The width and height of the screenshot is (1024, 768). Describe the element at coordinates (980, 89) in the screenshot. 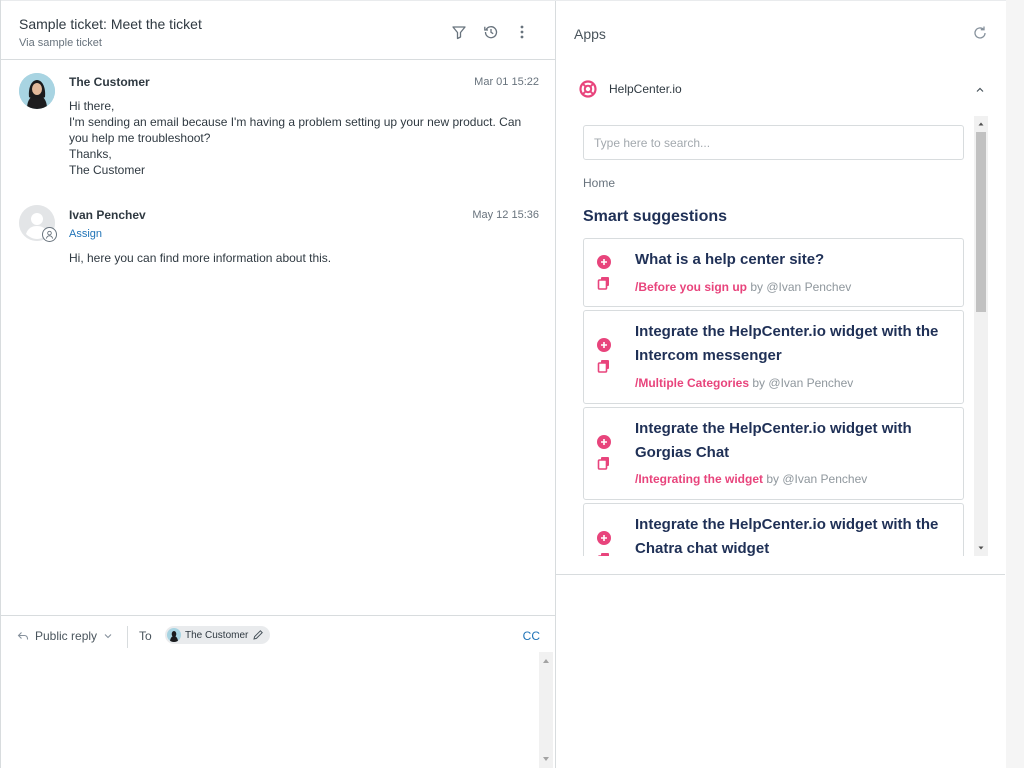

I see `collapse-chevron-icon` at that location.